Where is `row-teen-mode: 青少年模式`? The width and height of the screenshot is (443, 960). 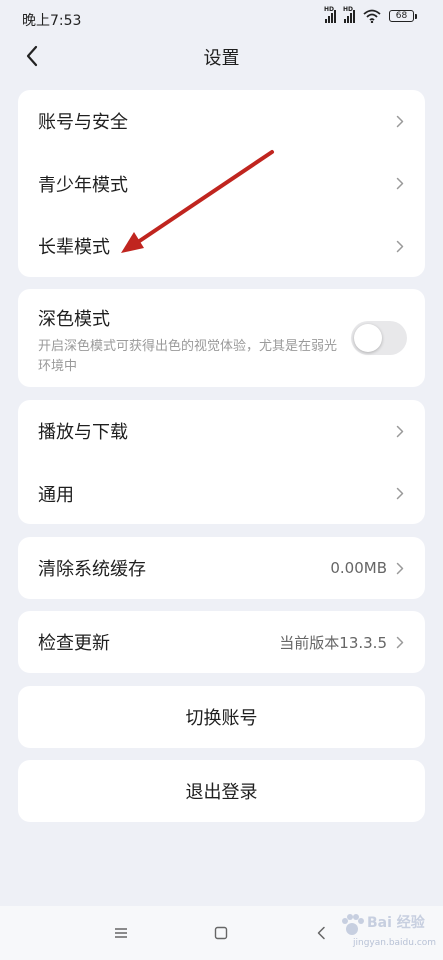 row-teen-mode: 青少年模式 is located at coordinates (221, 184).